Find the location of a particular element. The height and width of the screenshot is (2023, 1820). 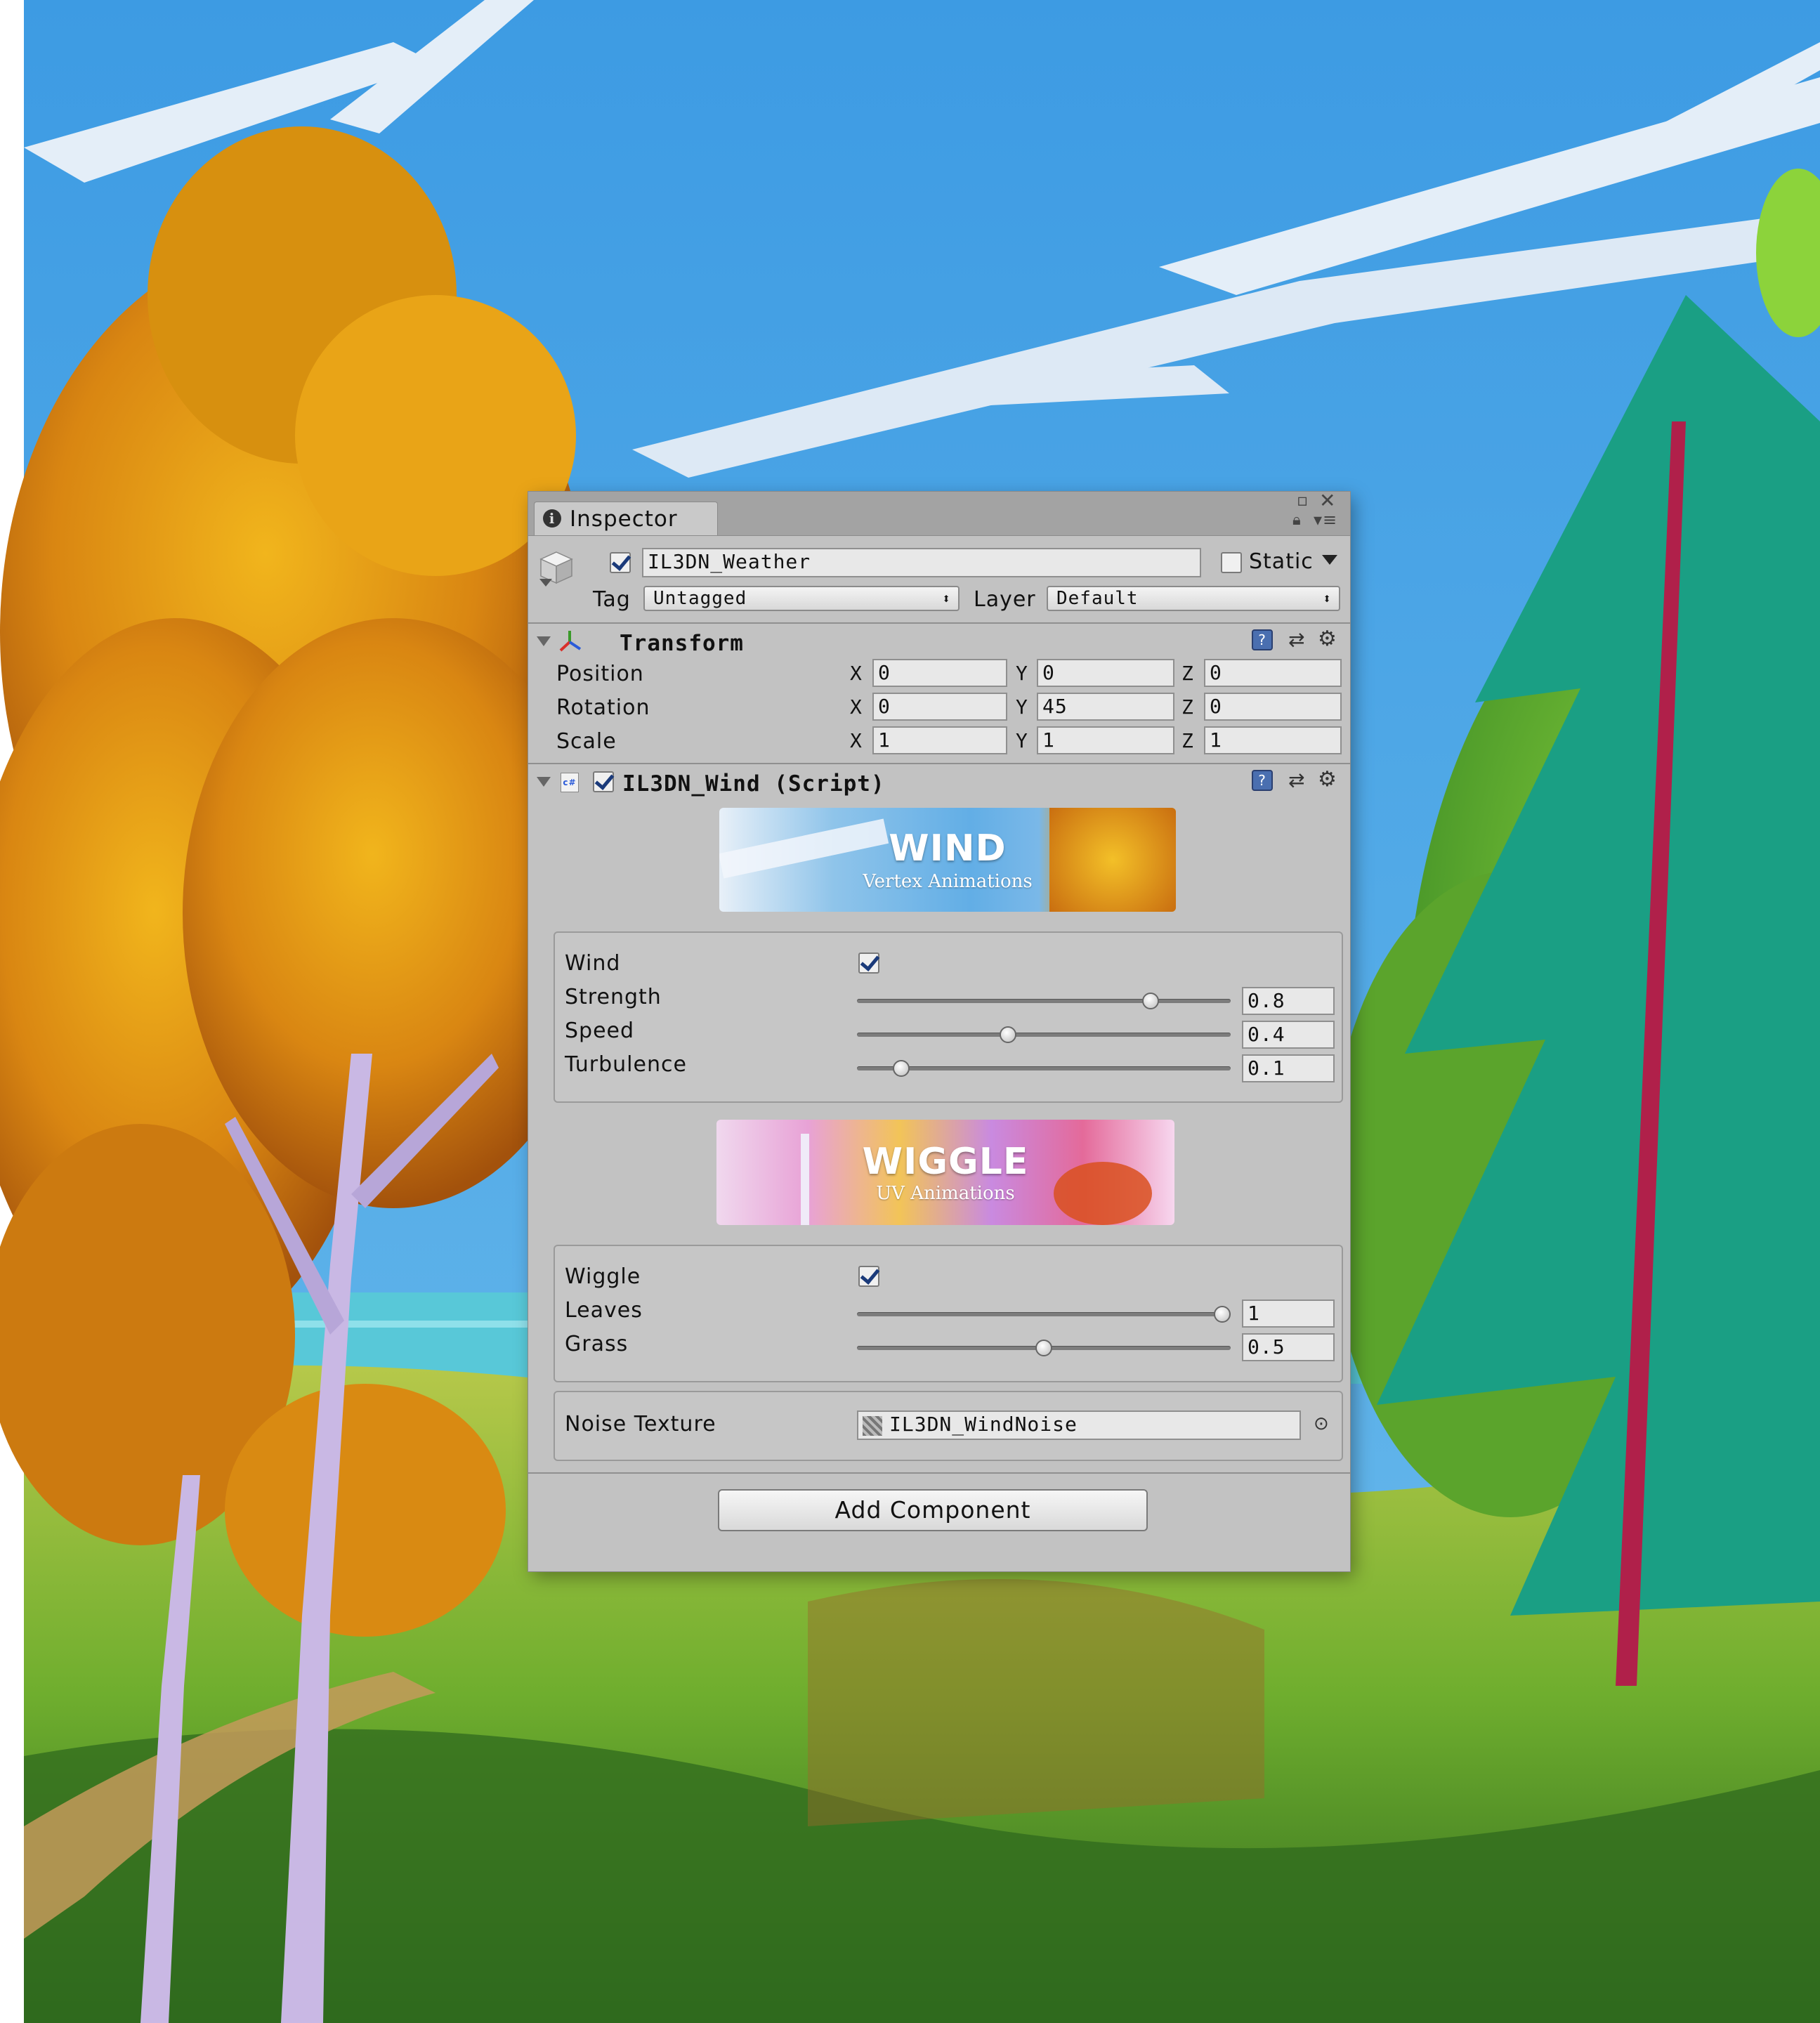

noise-texture-field: IL3DN_WindNoise is located at coordinates (1079, 1425).